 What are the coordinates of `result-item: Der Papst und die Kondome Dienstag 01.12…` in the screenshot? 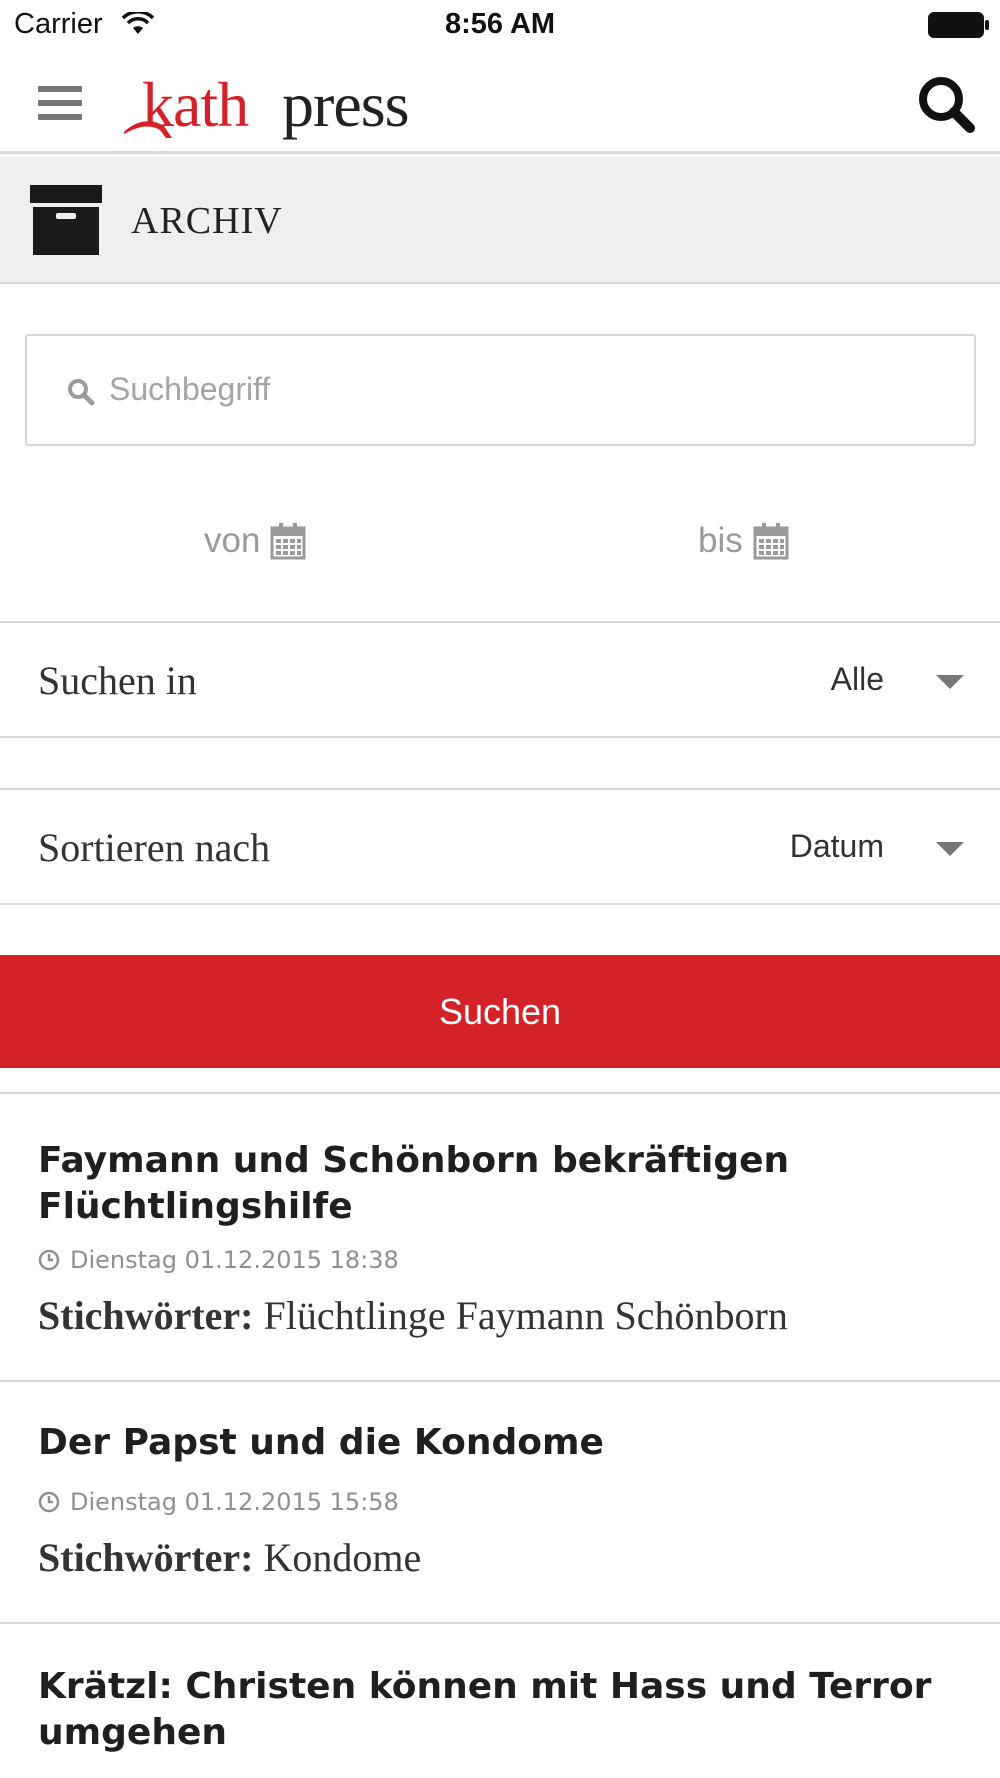 It's located at (500, 1502).